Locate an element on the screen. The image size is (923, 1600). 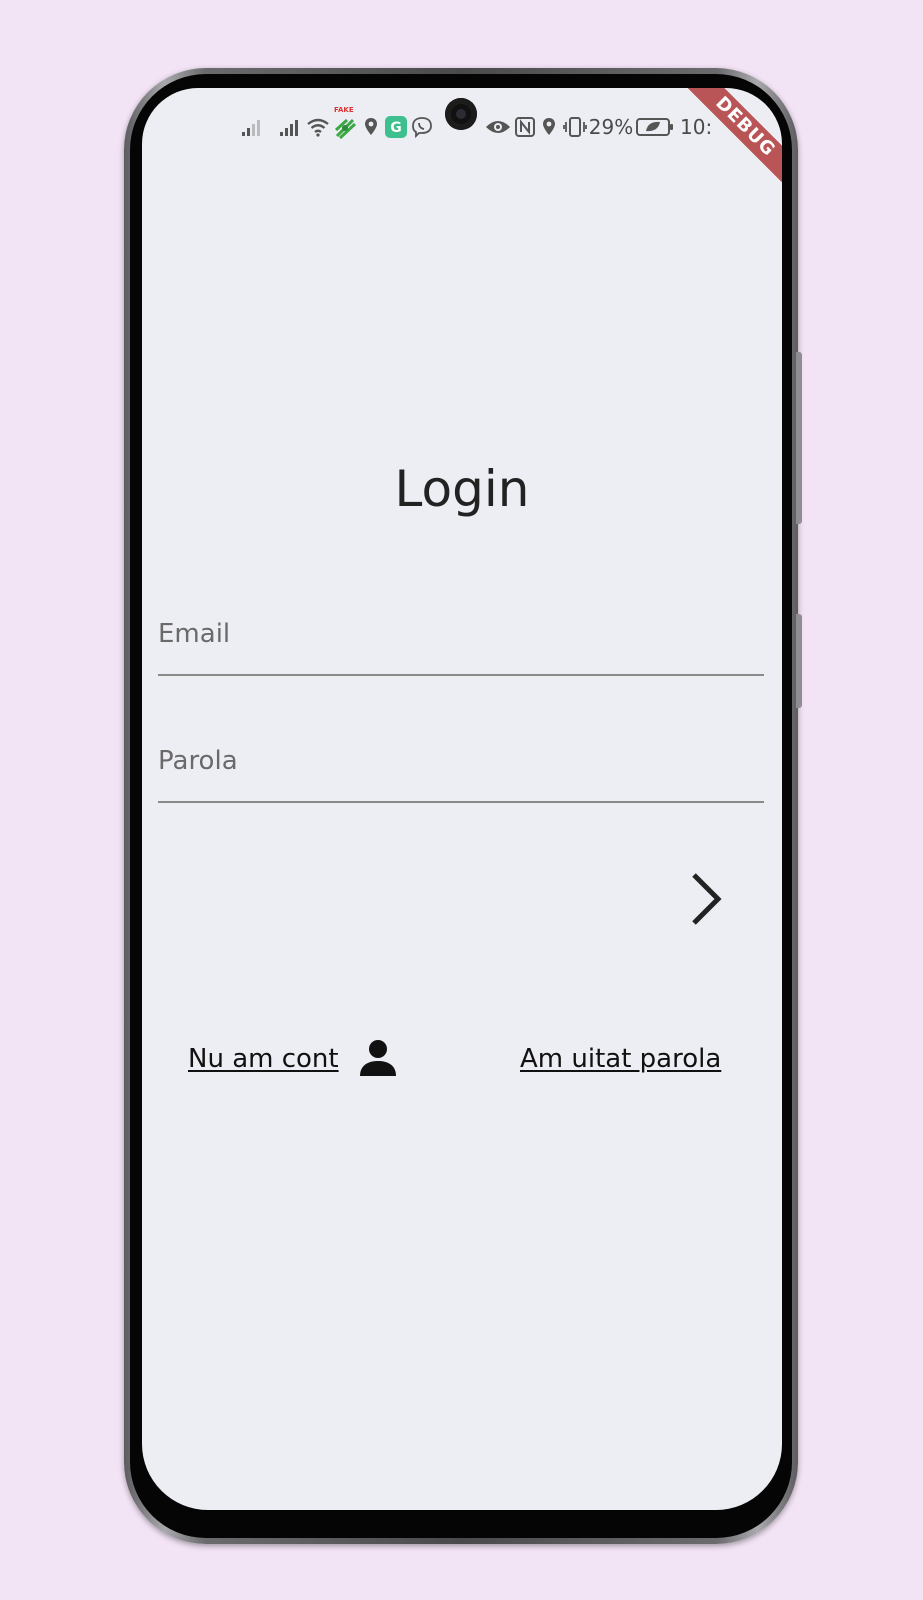
page-title: Login is located at coordinates (462, 489).